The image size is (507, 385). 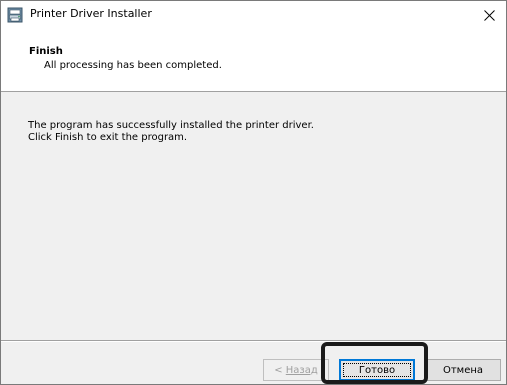 I want to click on header-title: Finish, so click(x=46, y=51).